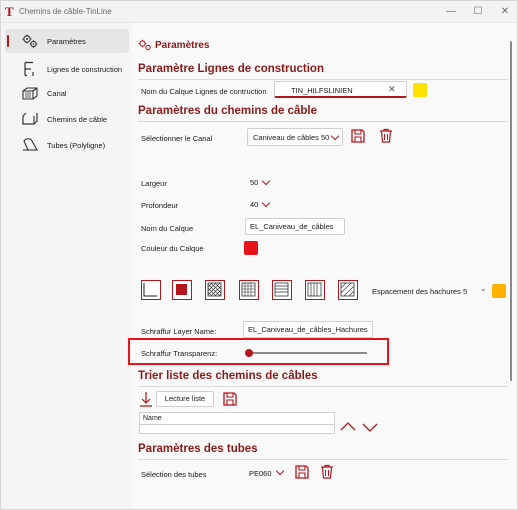 This screenshot has height=510, width=518. Describe the element at coordinates (392, 89) in the screenshot. I see `clear-icon: ✕` at that location.